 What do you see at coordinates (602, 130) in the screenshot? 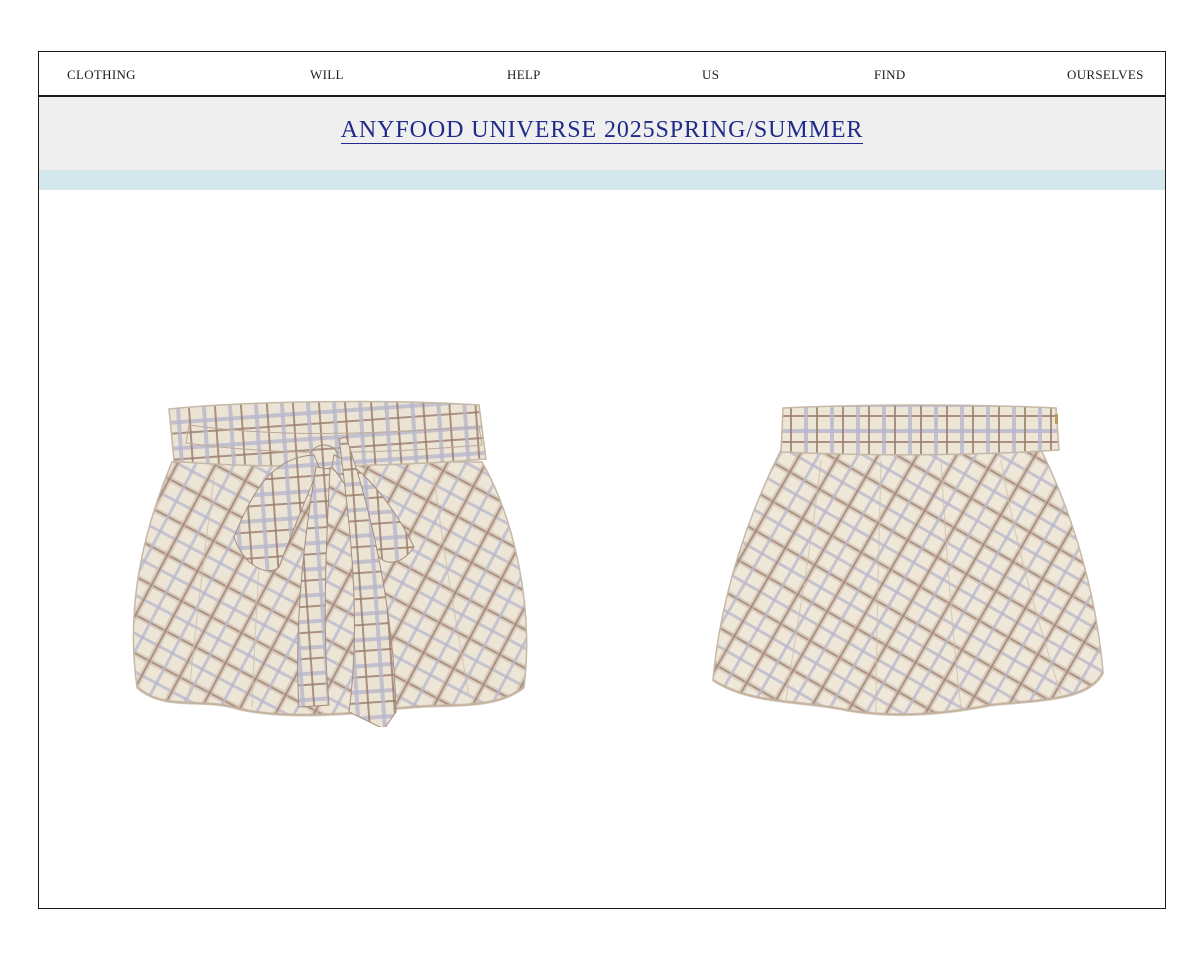
I see `collection-title: ANYFOOD UNIVERSE 2025SPRING/SUMMER` at bounding box center [602, 130].